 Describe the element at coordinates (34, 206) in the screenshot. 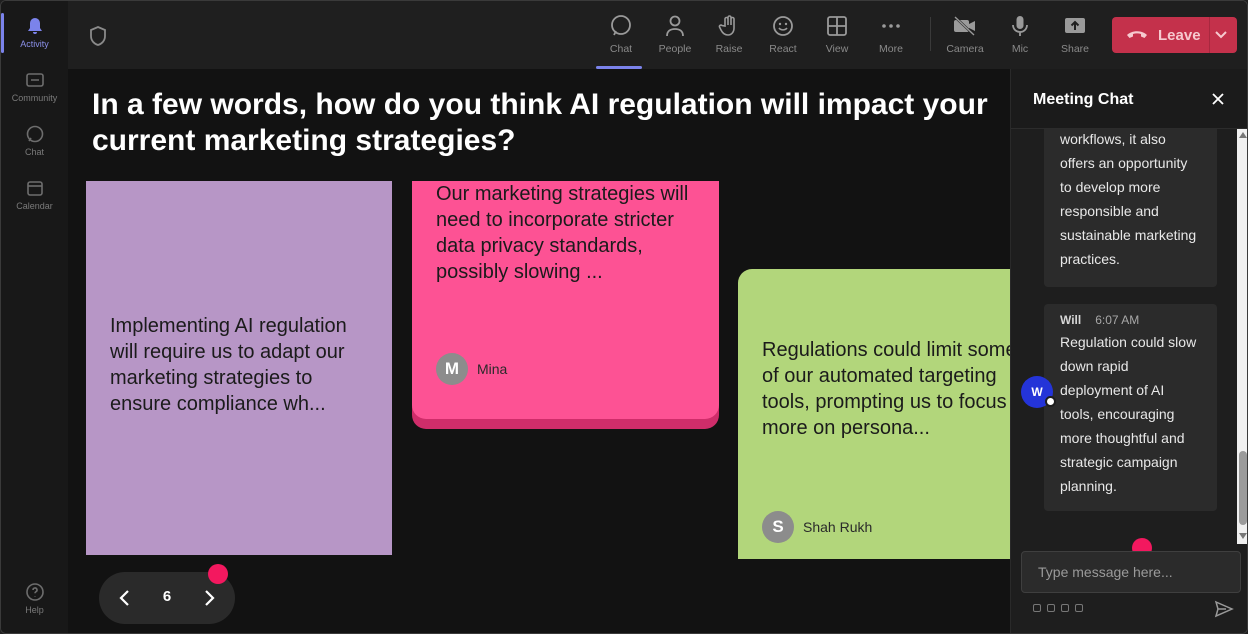

I see `rail-label: Calendar` at that location.